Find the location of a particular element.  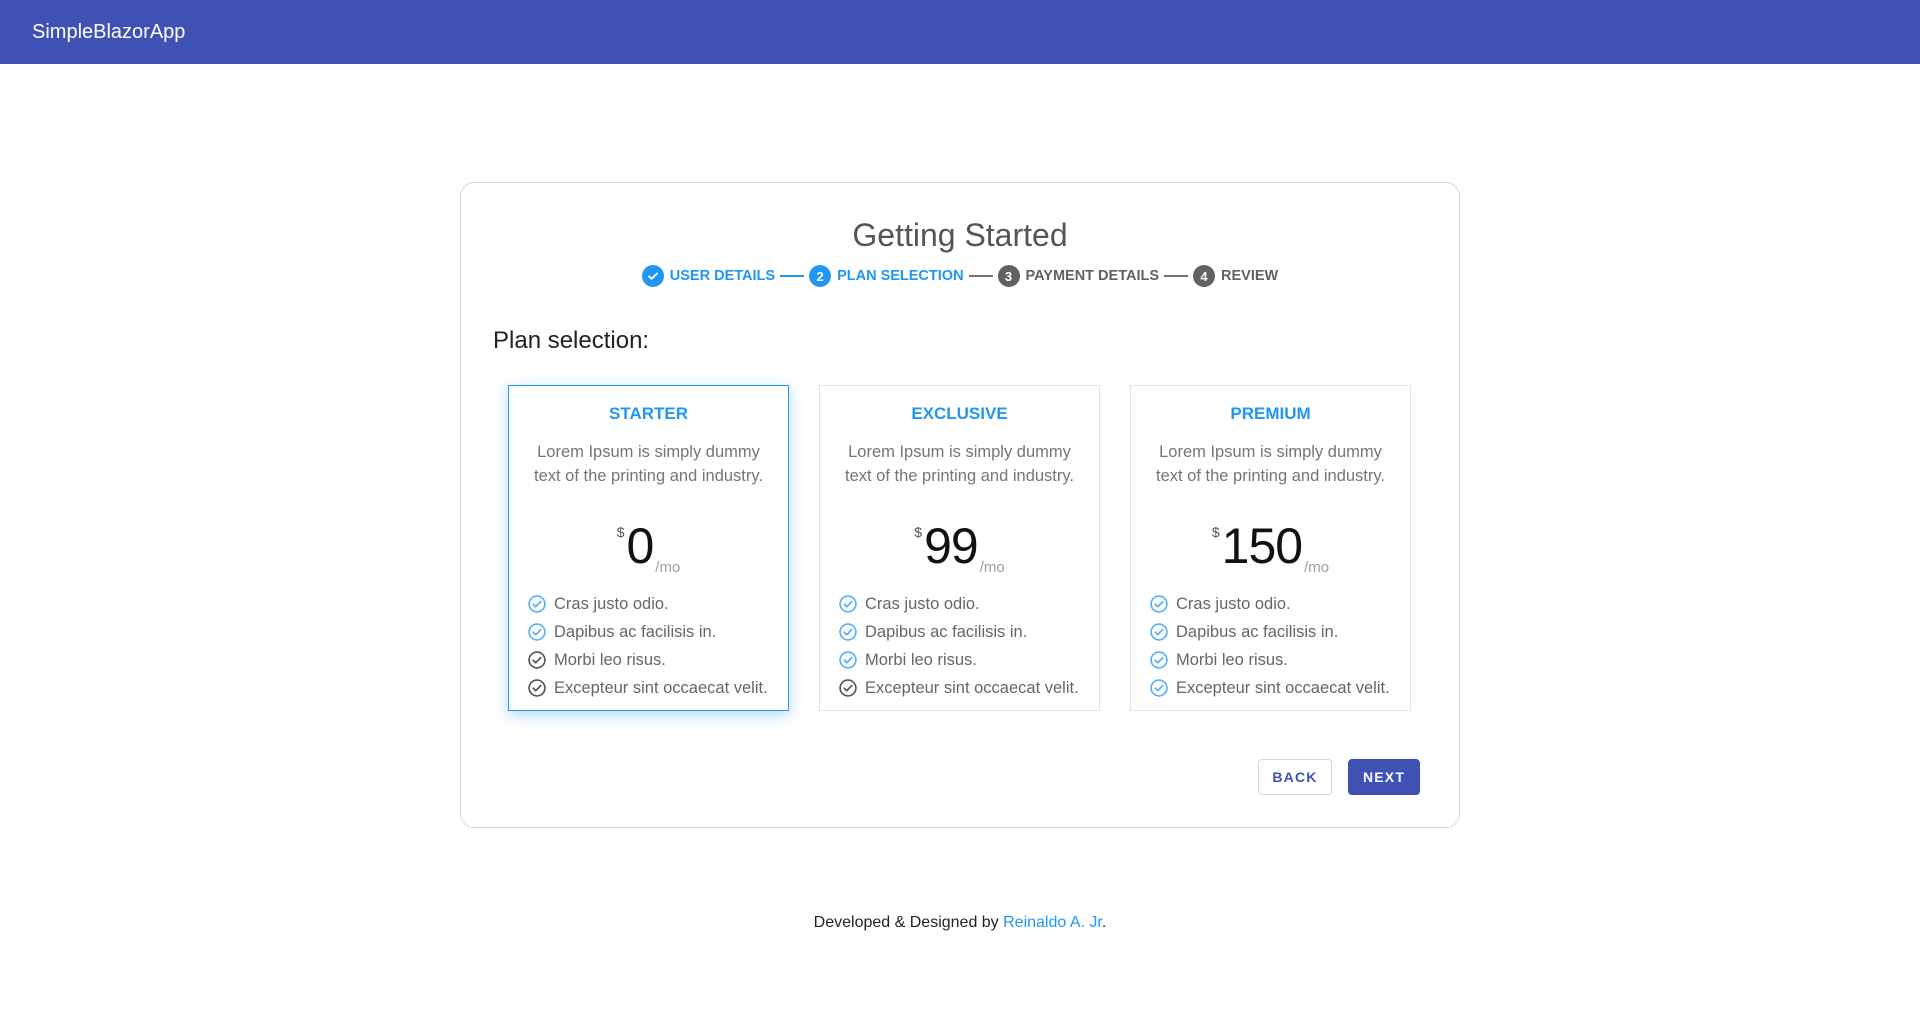

step-number: 2 is located at coordinates (820, 276).